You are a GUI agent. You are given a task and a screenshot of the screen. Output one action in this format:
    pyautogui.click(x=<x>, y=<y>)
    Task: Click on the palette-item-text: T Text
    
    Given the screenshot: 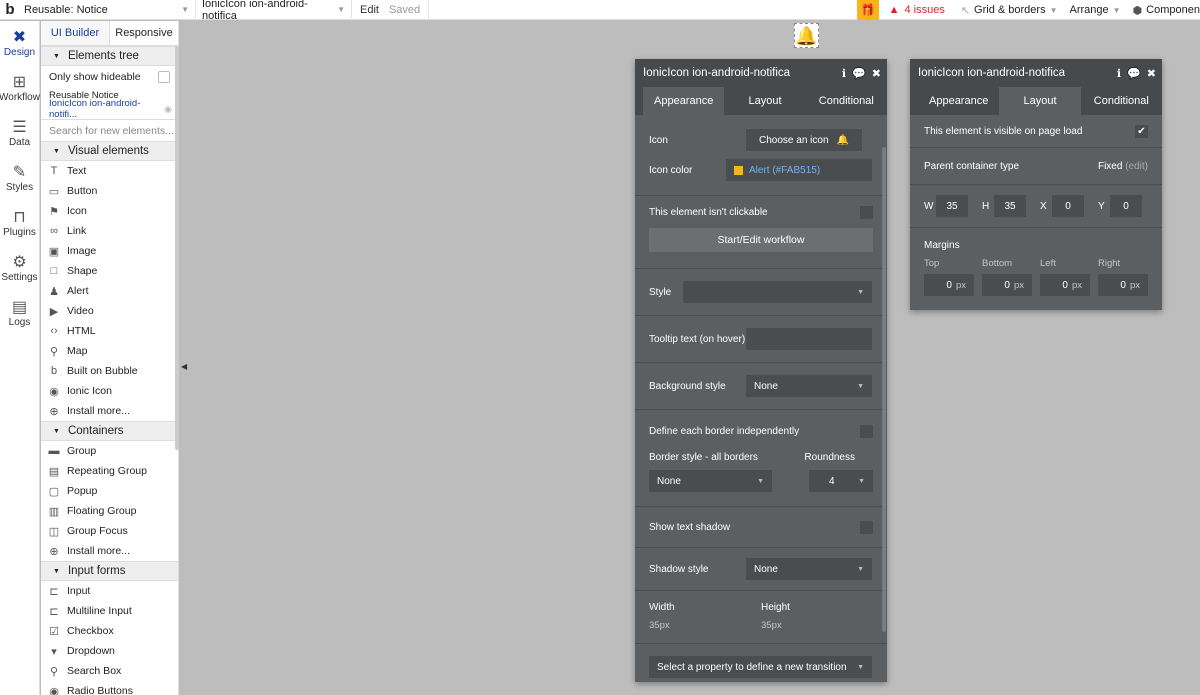 What is the action you would take?
    pyautogui.click(x=109, y=171)
    